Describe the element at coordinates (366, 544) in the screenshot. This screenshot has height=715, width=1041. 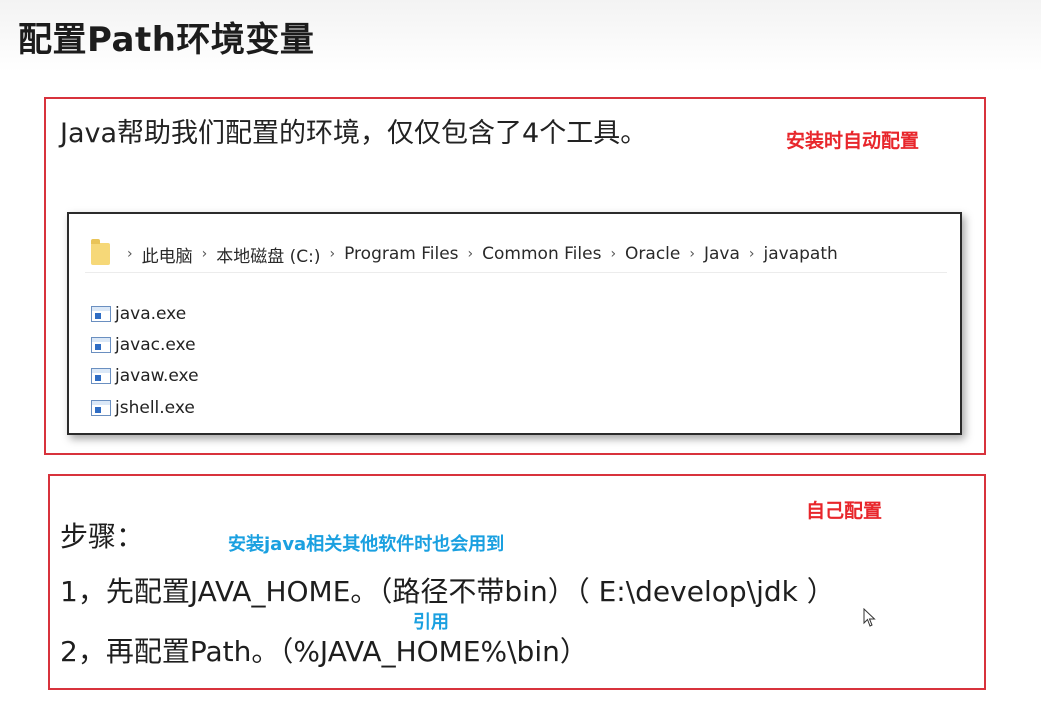
I see `reuse-note: 安装java相关其他软件时也会用到` at that location.